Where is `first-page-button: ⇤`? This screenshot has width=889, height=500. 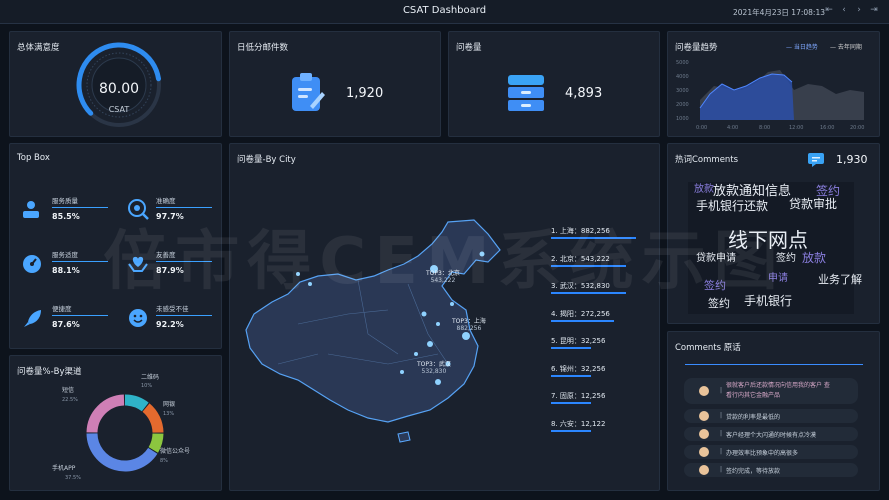 first-page-button: ⇤ is located at coordinates (829, 10).